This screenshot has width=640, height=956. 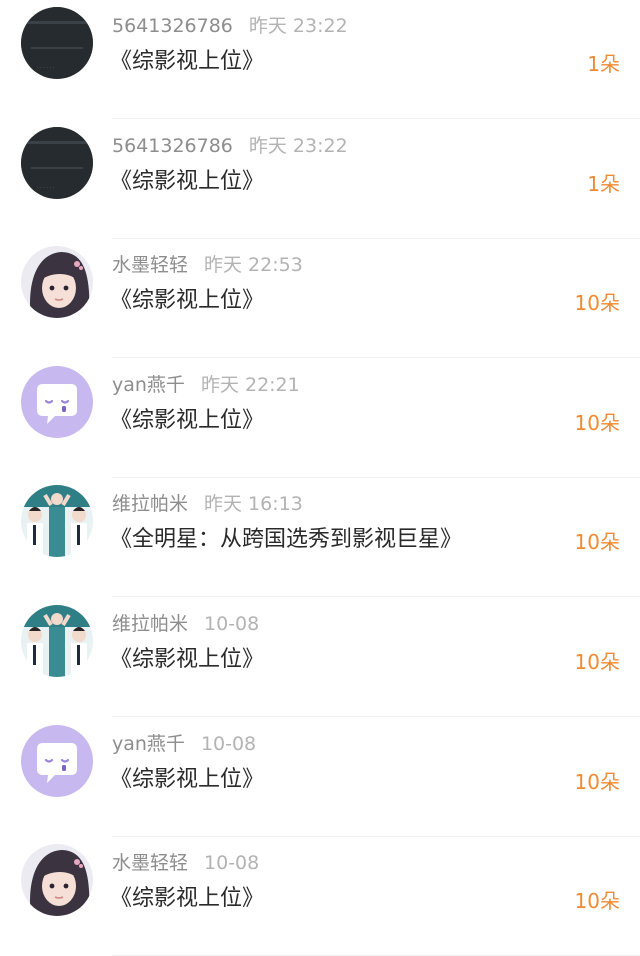 I want to click on gift-record-row: 维拉帕米 昨天 16:13 《全明星：从跨国选秀到影视巨星》 10朵, so click(x=320, y=538).